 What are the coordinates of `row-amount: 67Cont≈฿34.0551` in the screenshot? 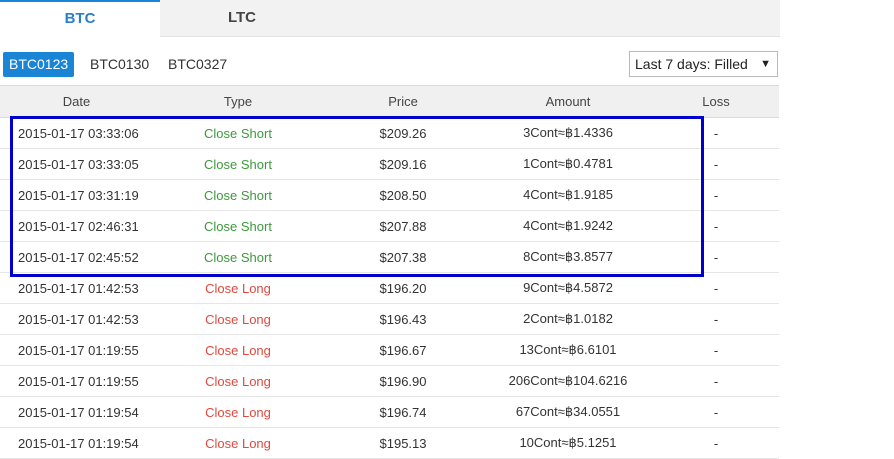 It's located at (568, 412).